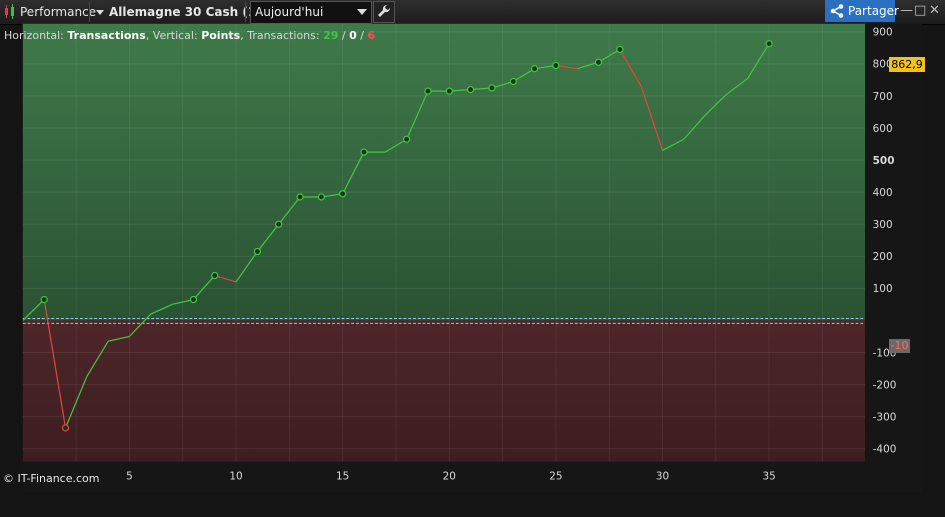 The height and width of the screenshot is (517, 945). Describe the element at coordinates (342, 477) in the screenshot. I see `x-tick-label: 15` at that location.